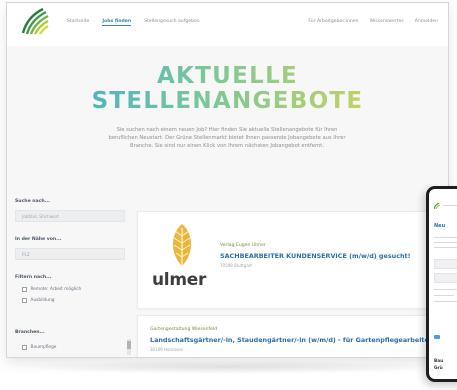 The height and width of the screenshot is (390, 457). What do you see at coordinates (441, 284) in the screenshot?
I see `phone-mockup: Neu Bau Grü` at bounding box center [441, 284].